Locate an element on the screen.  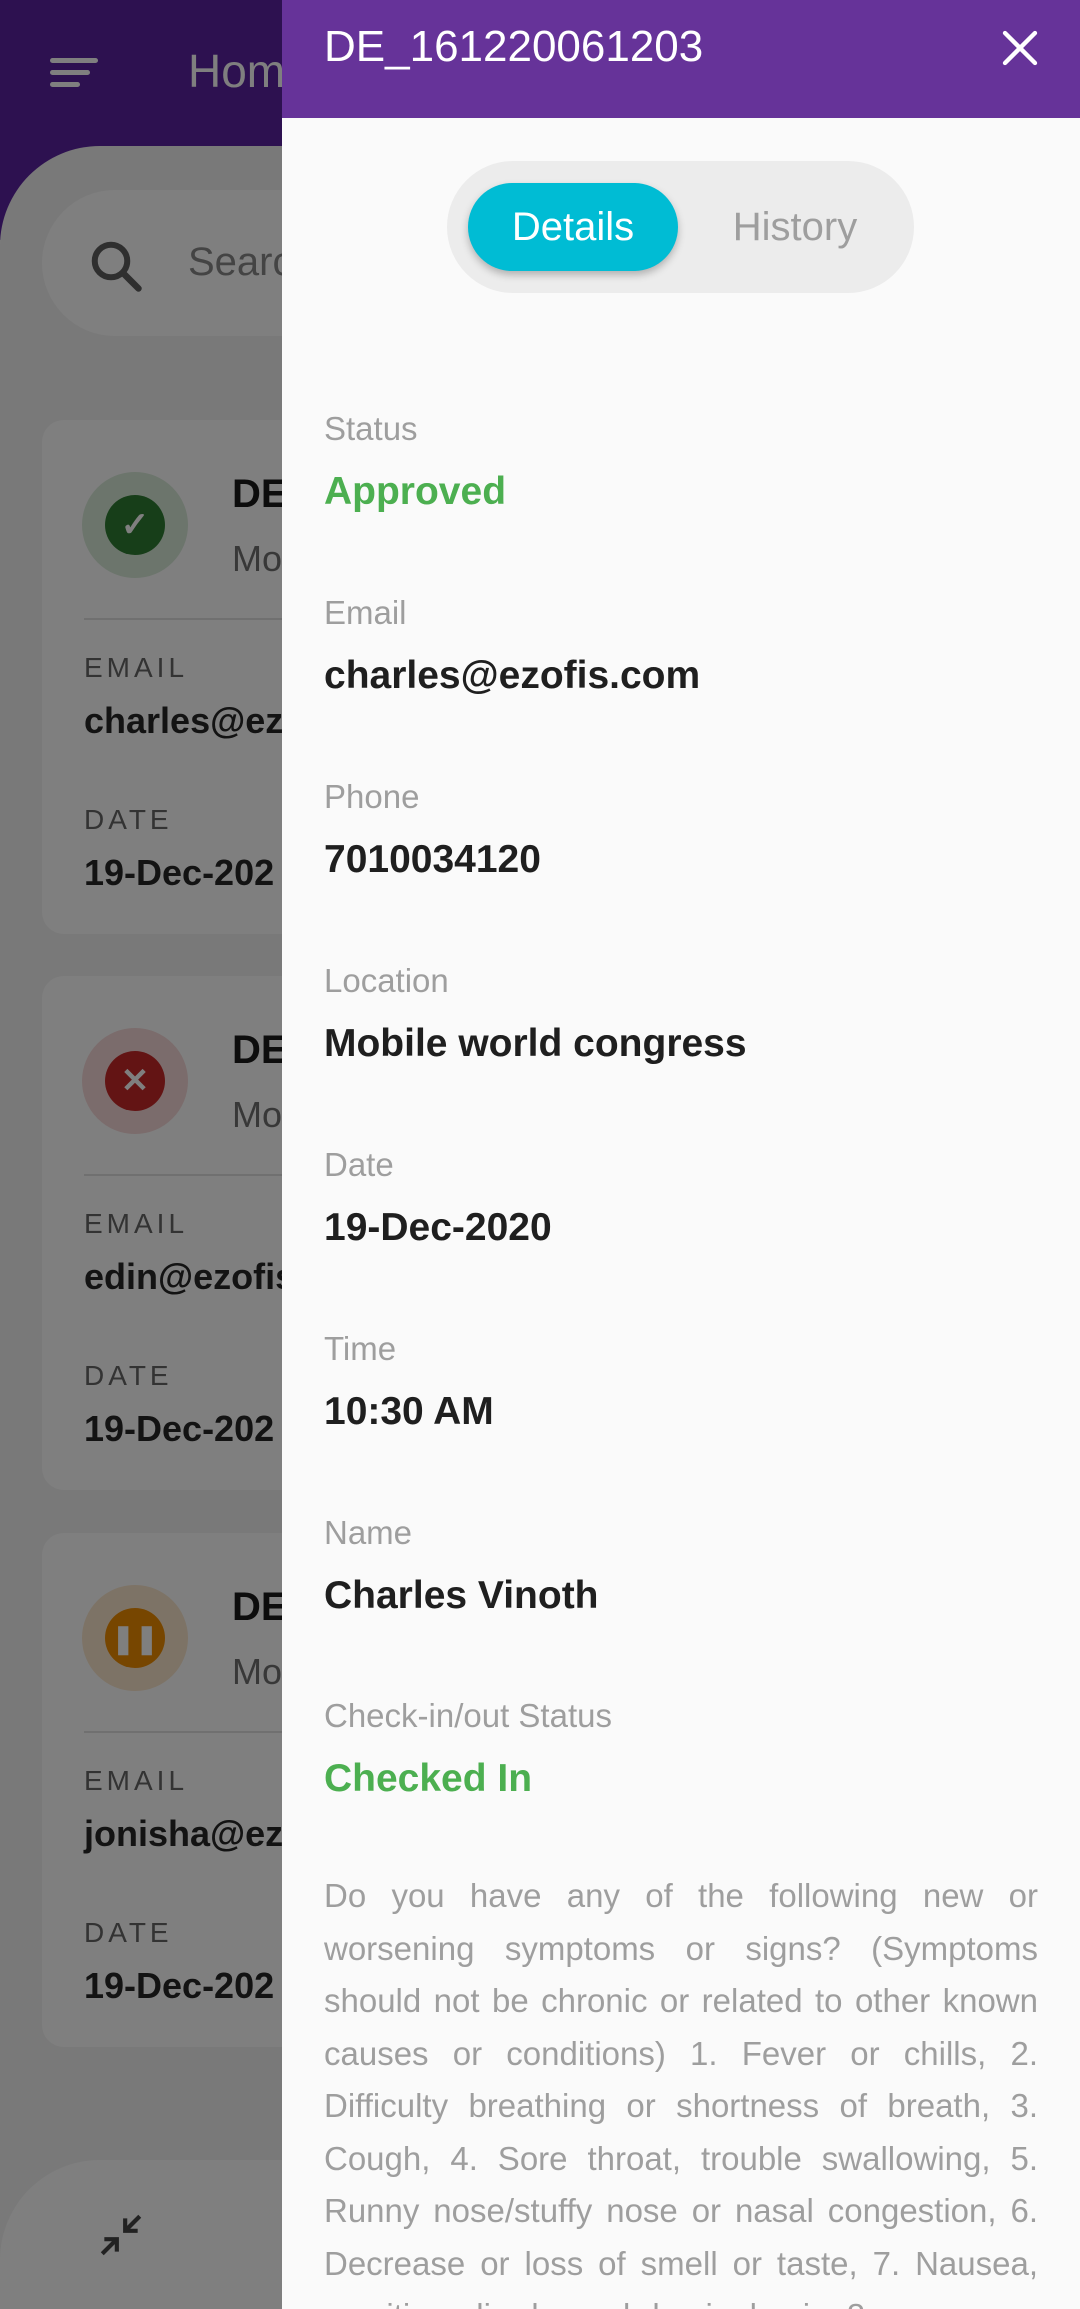
name-value: Charles Vinoth is located at coordinates (461, 1595).